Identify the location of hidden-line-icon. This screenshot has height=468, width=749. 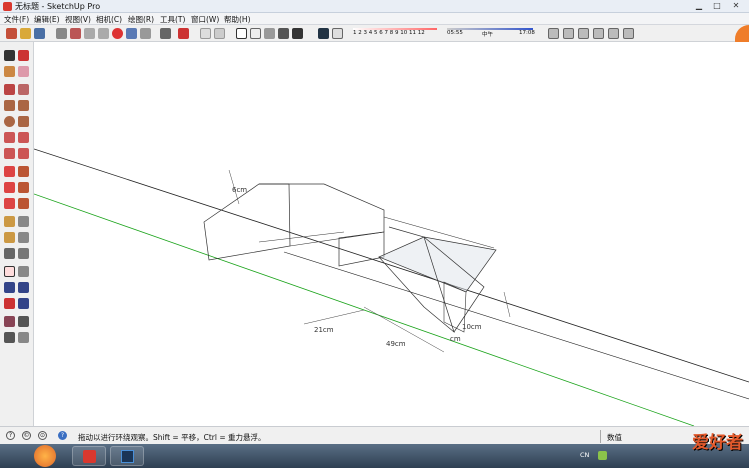
(255, 33).